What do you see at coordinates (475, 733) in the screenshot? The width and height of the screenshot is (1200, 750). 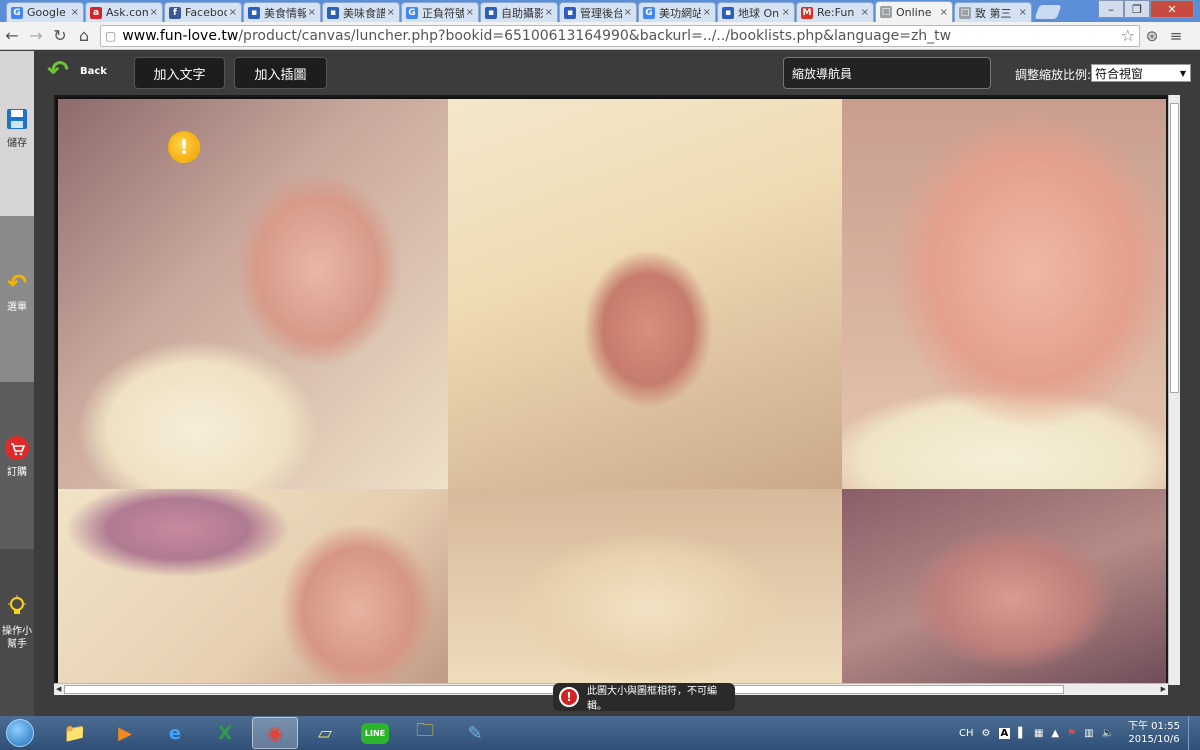 I see `taskbar-app: ✎` at bounding box center [475, 733].